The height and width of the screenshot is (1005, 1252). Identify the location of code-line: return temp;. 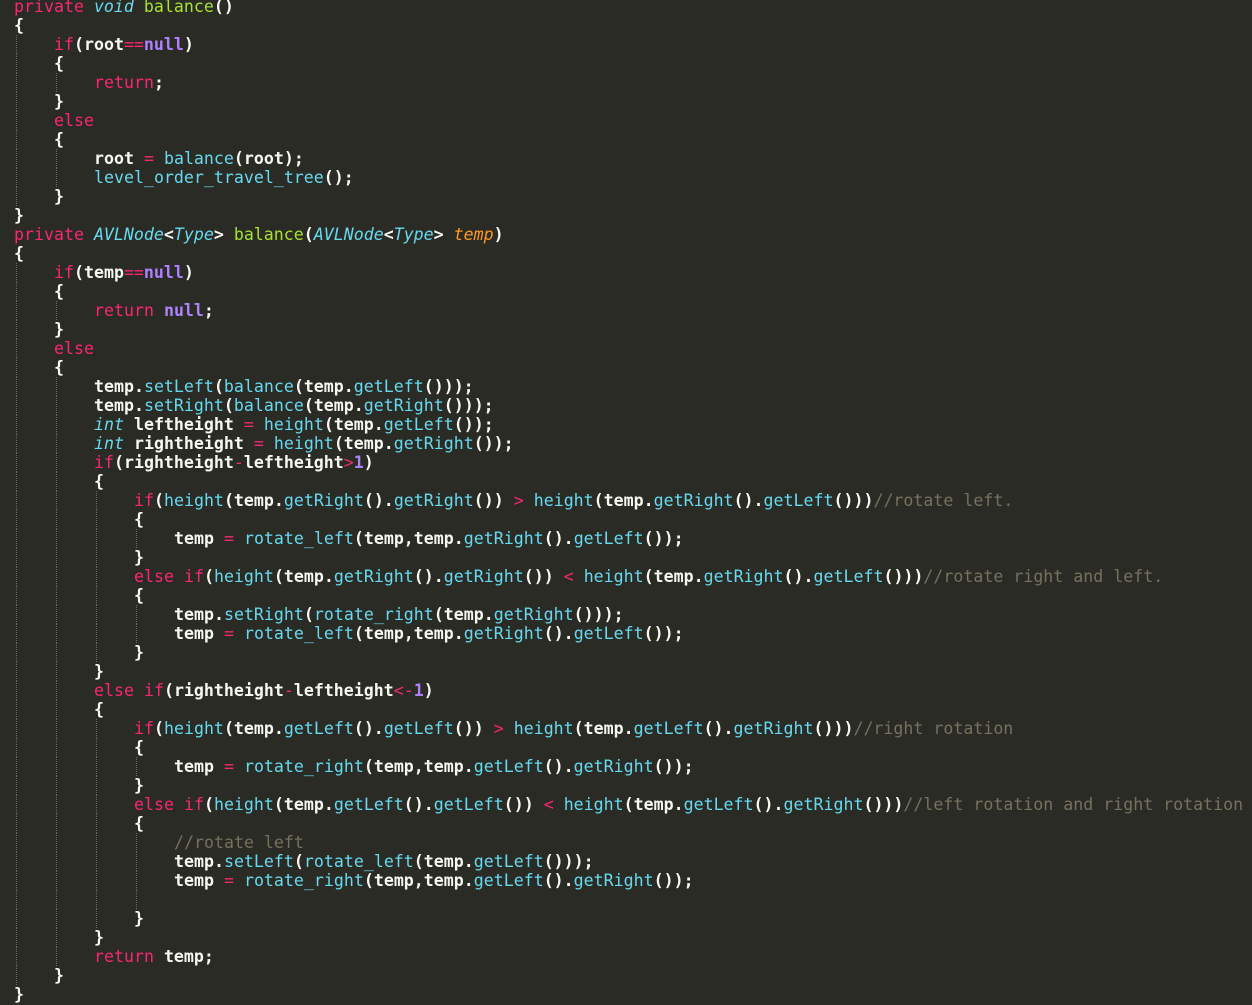
(626, 956).